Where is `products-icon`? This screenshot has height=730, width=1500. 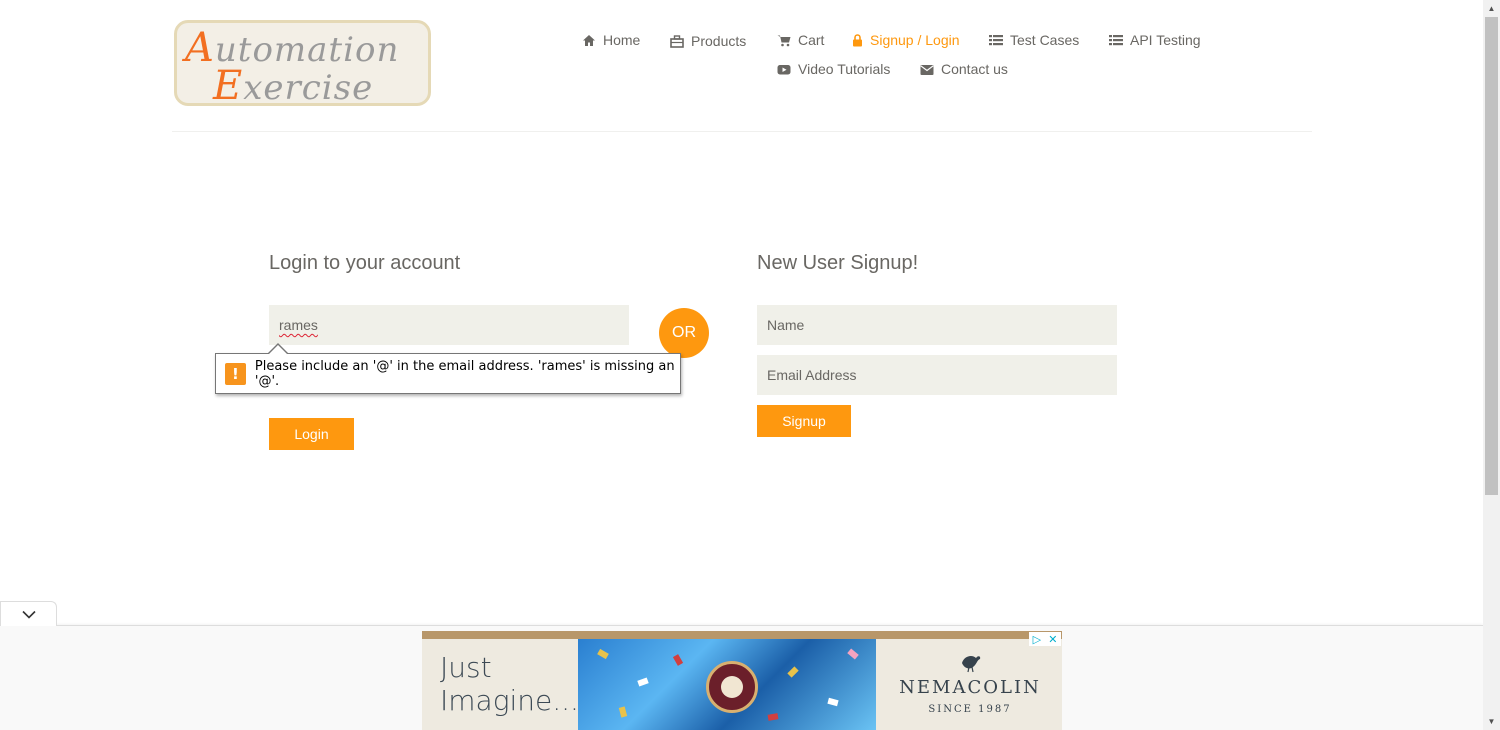
products-icon is located at coordinates (677, 41).